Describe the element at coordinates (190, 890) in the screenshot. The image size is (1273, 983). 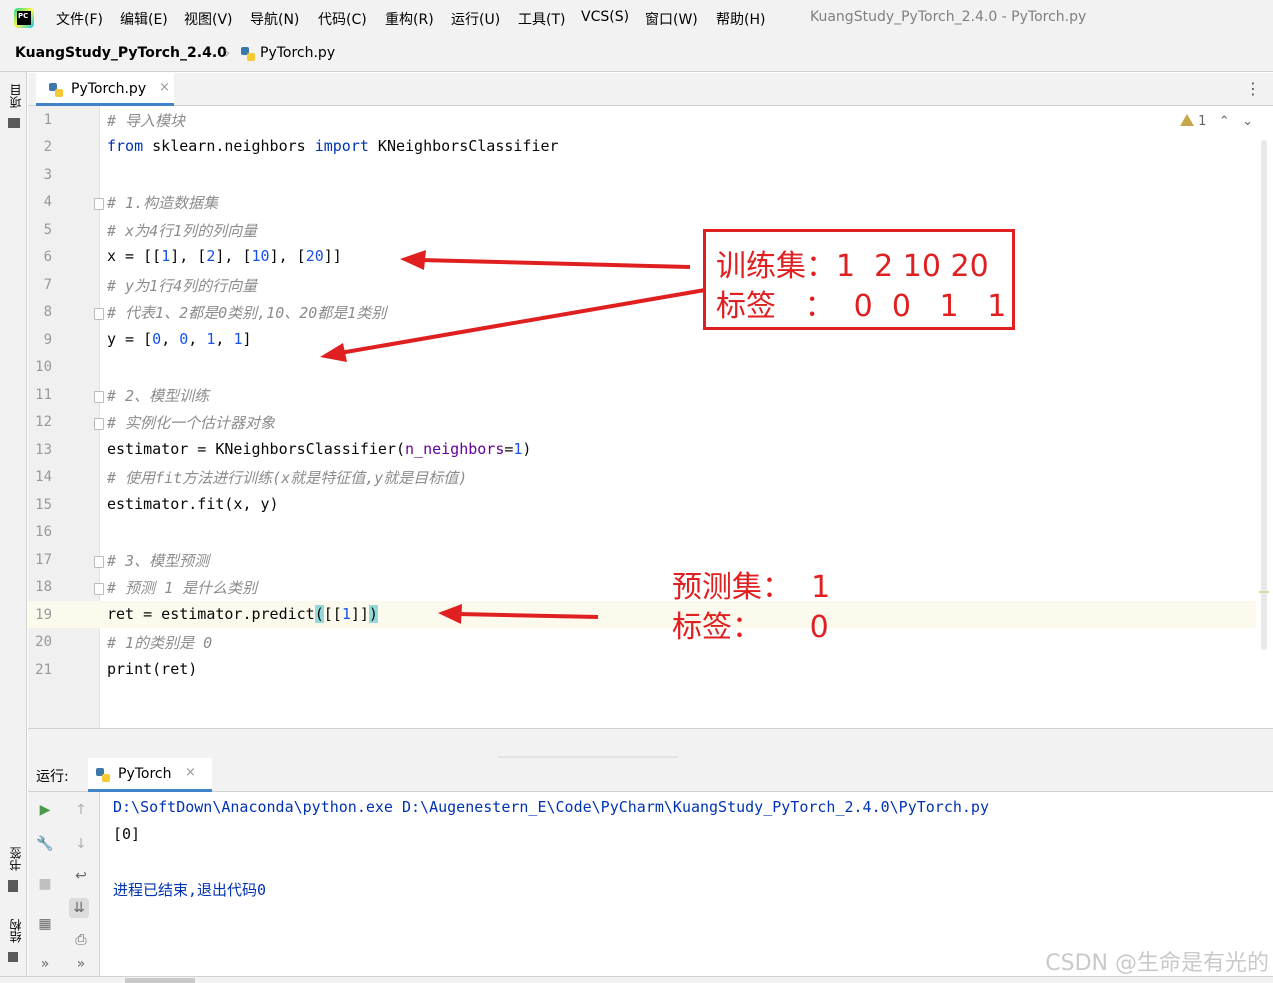
I see `console-exit-line: 进程已结束,退出代码0` at that location.